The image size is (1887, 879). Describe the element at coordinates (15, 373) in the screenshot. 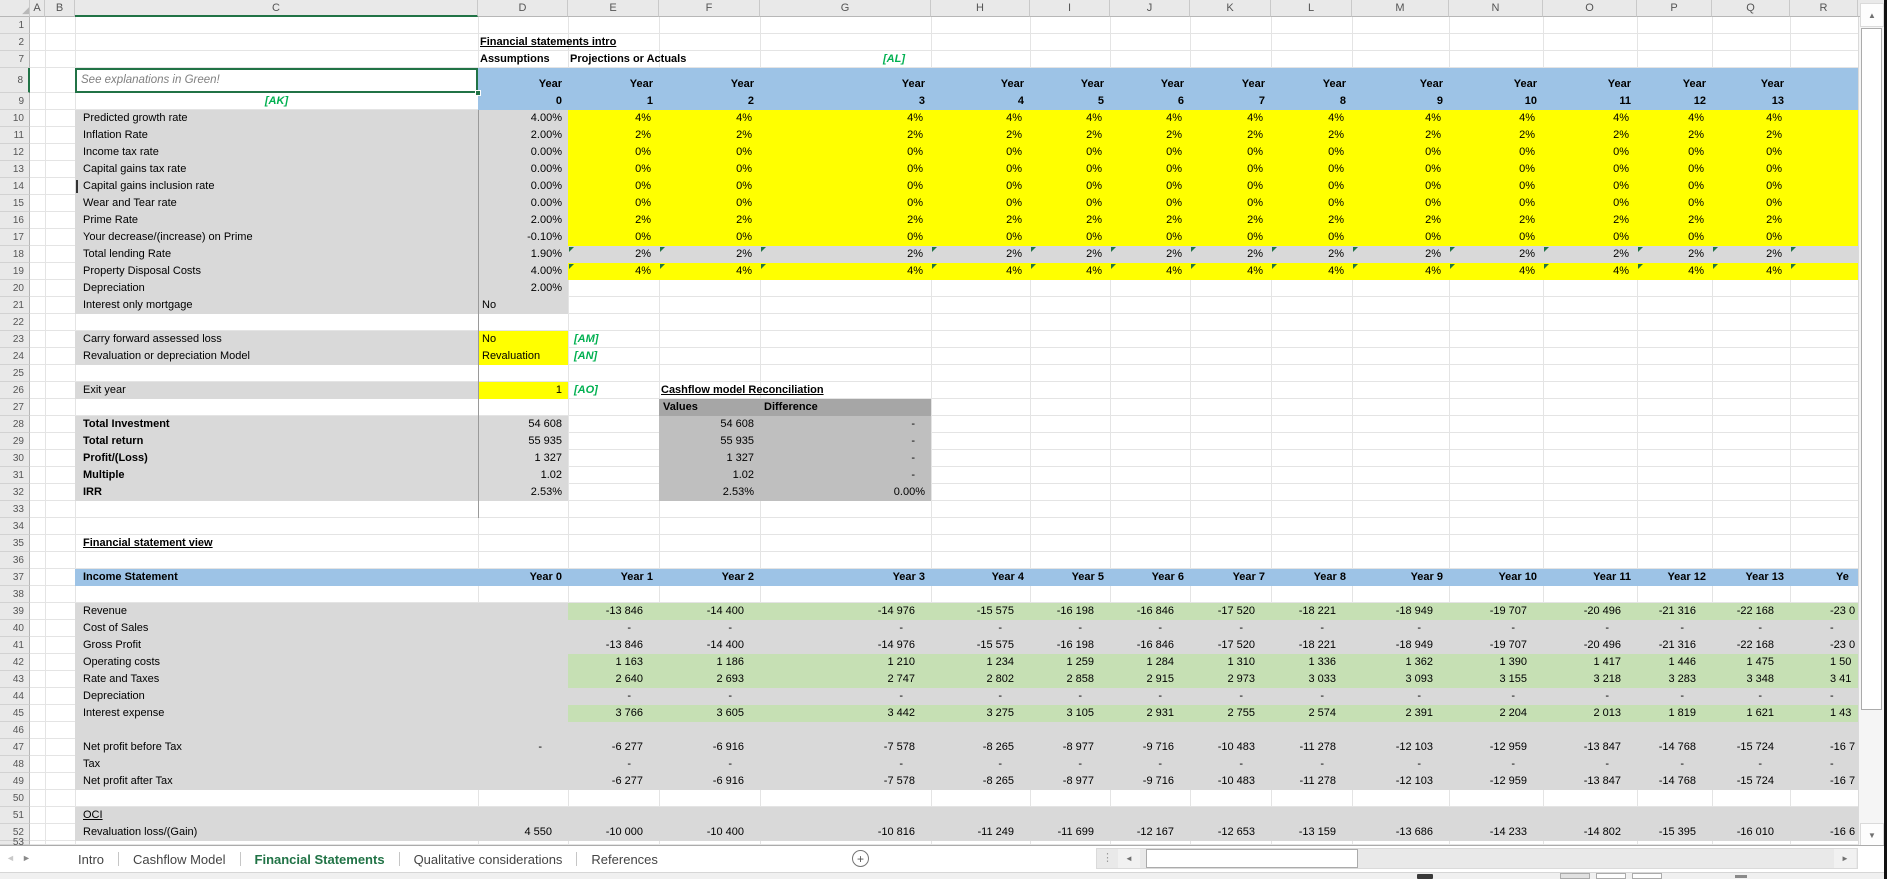

I see `row-header-25: 25` at that location.